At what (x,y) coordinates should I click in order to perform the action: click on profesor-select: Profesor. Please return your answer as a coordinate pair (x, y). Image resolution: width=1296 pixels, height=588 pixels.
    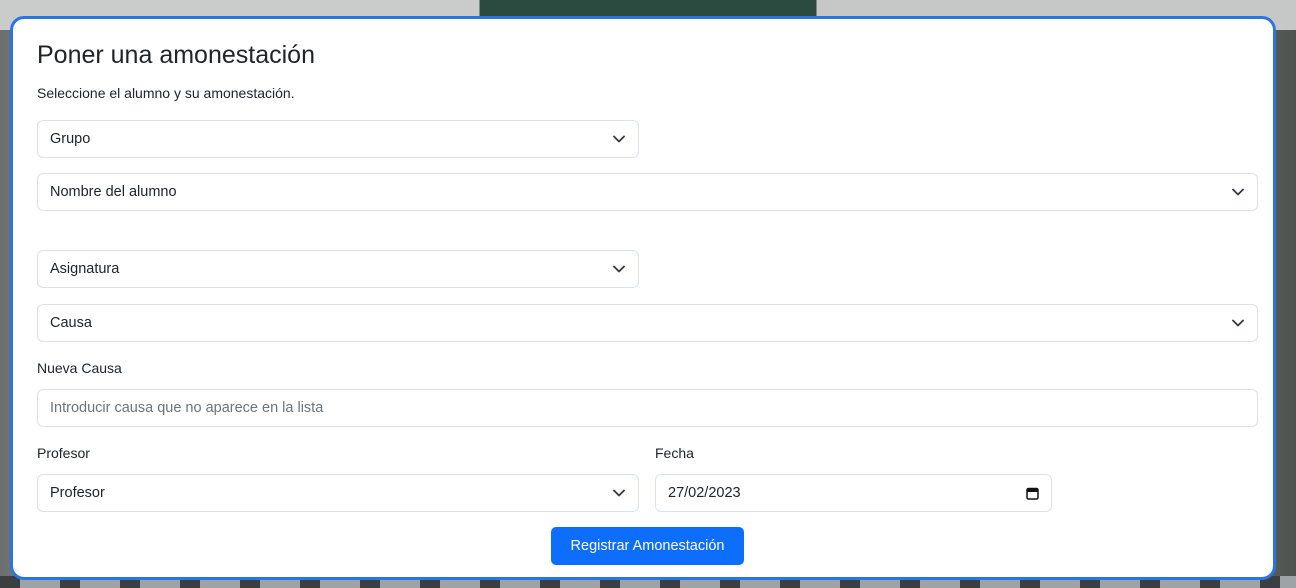
    Looking at the image, I should click on (338, 493).